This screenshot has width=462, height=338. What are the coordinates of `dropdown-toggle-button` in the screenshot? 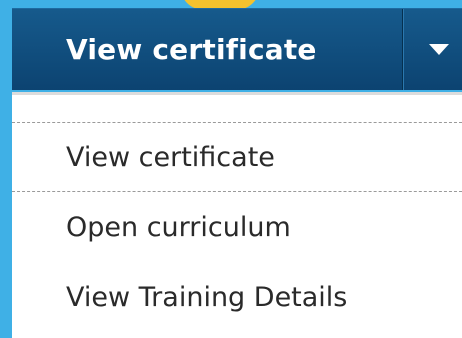 It's located at (433, 49).